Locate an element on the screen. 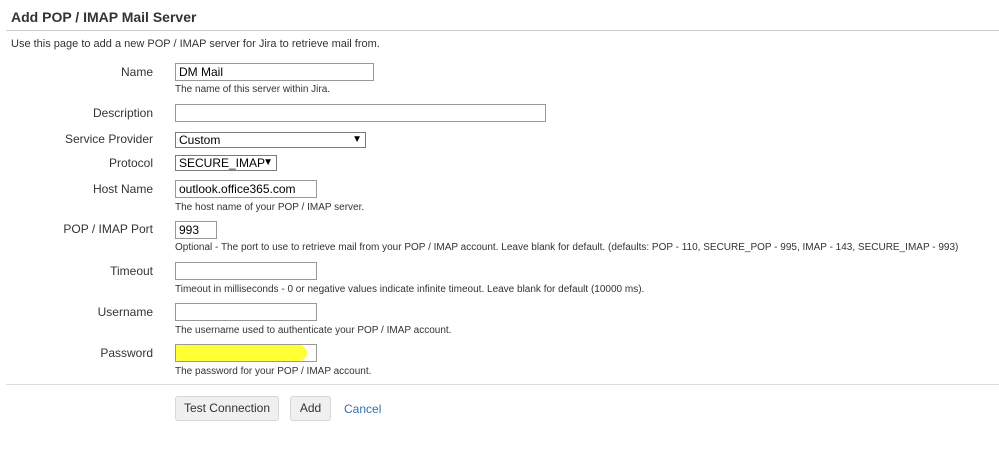 This screenshot has width=999, height=466. host-name-hint: The host name of your POP / IMAP server. is located at coordinates (270, 207).